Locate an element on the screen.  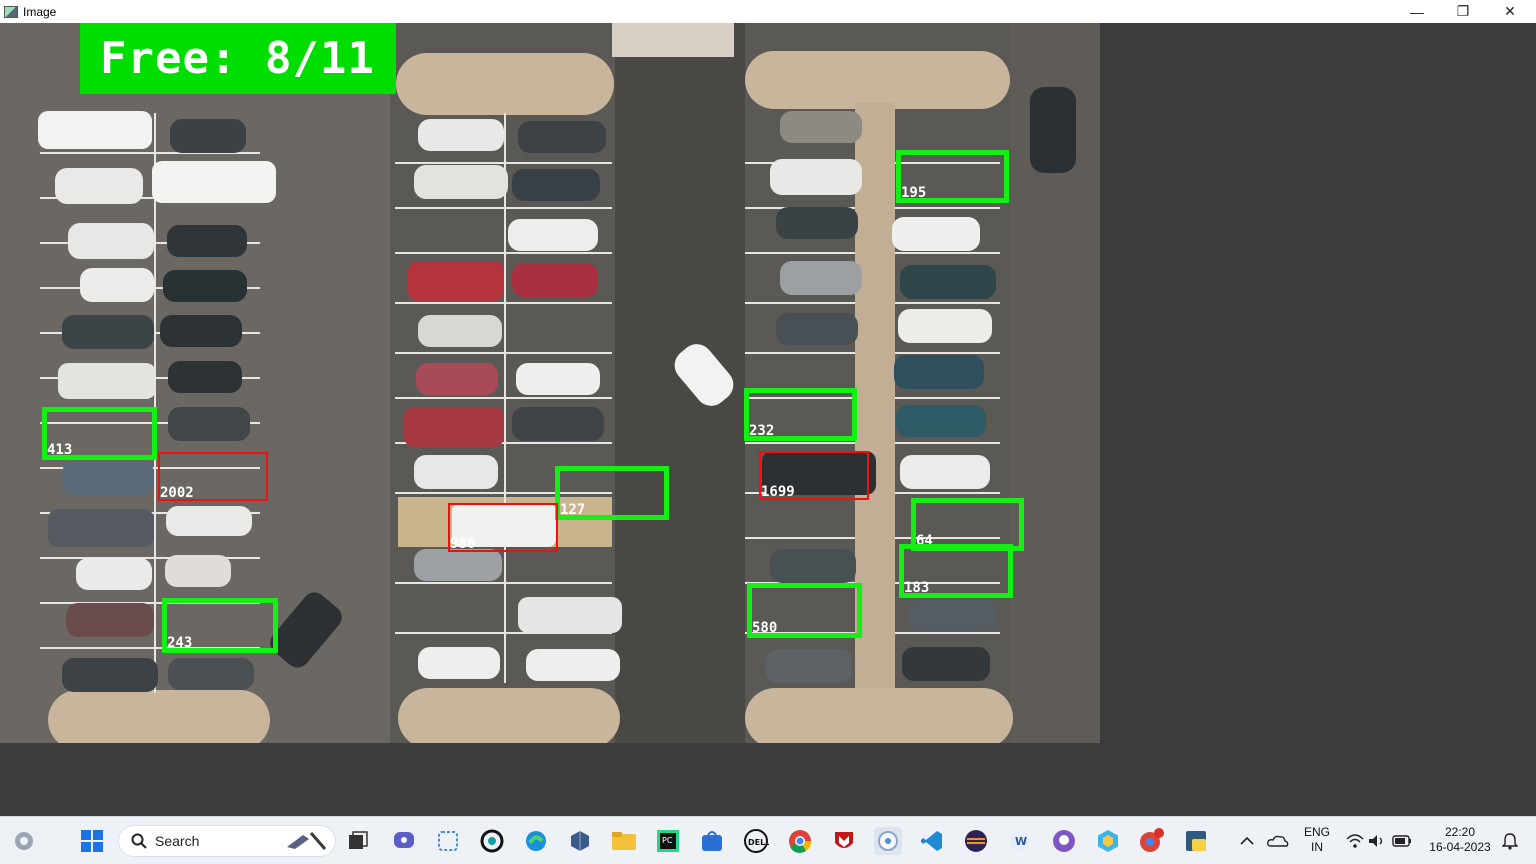
clock-time: 22:20 is located at coordinates (1460, 832).